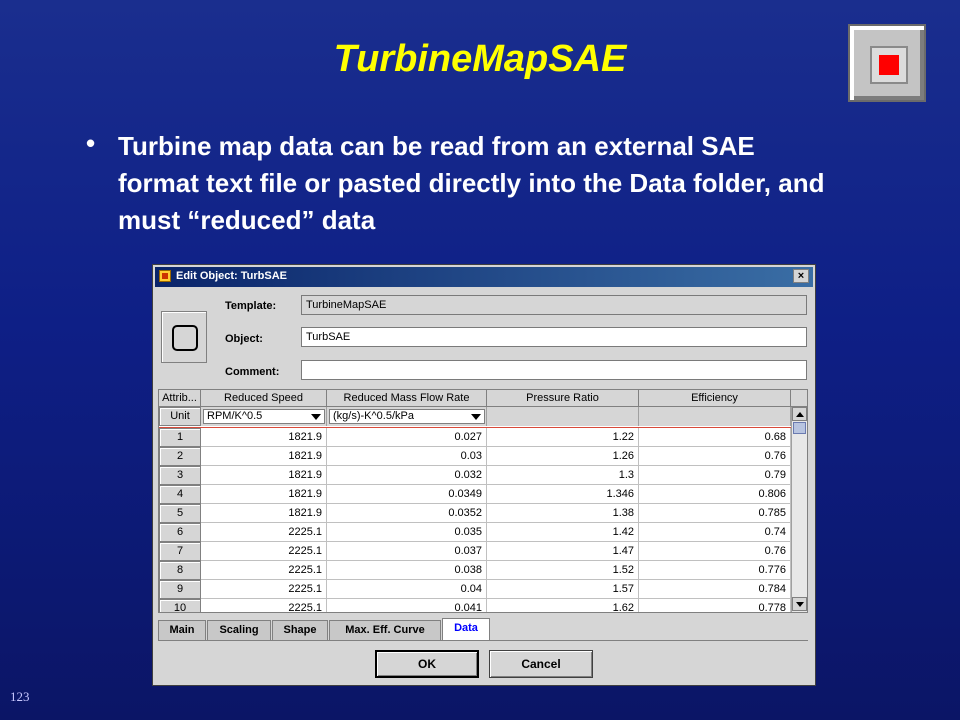  What do you see at coordinates (715, 589) in the screenshot?
I see `cell-efficiency: 0.784` at bounding box center [715, 589].